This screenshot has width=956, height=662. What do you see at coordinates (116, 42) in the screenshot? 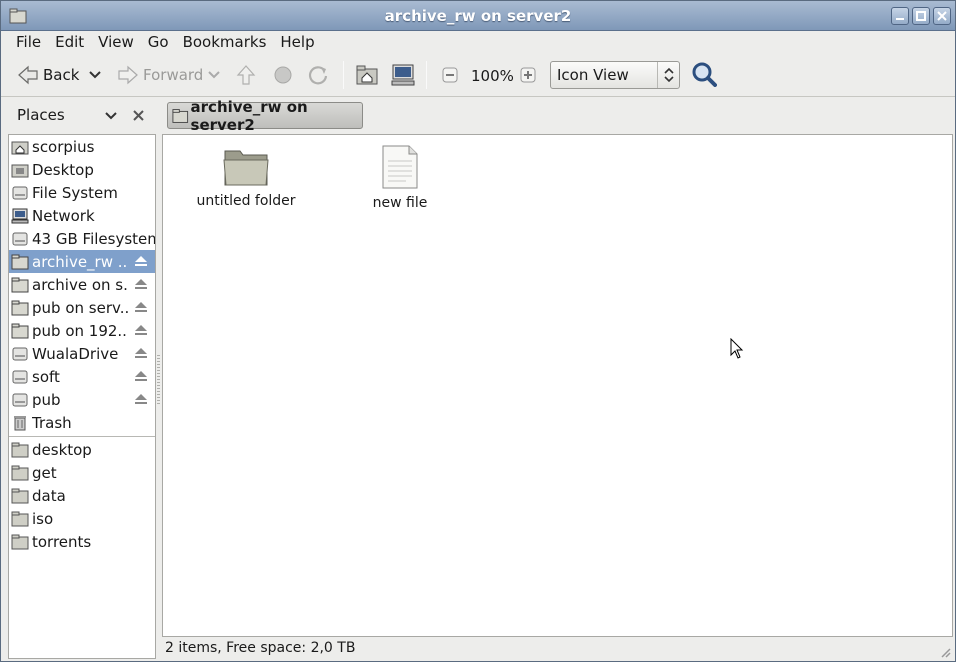
I see `menu-view: View` at bounding box center [116, 42].